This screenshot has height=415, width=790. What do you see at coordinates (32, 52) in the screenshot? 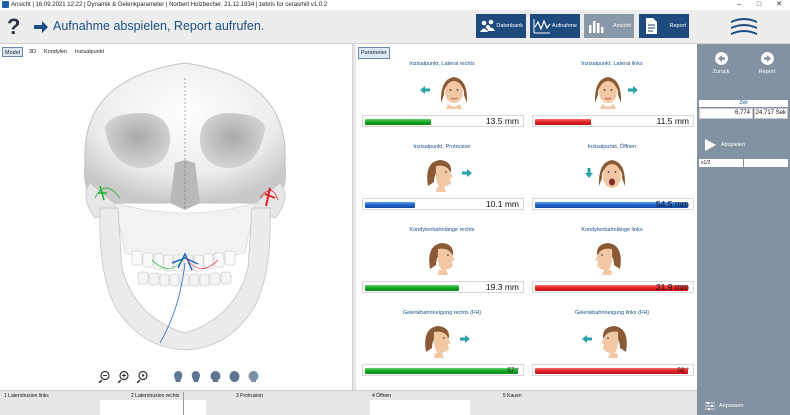
I see `tab-3d: 3D` at bounding box center [32, 52].